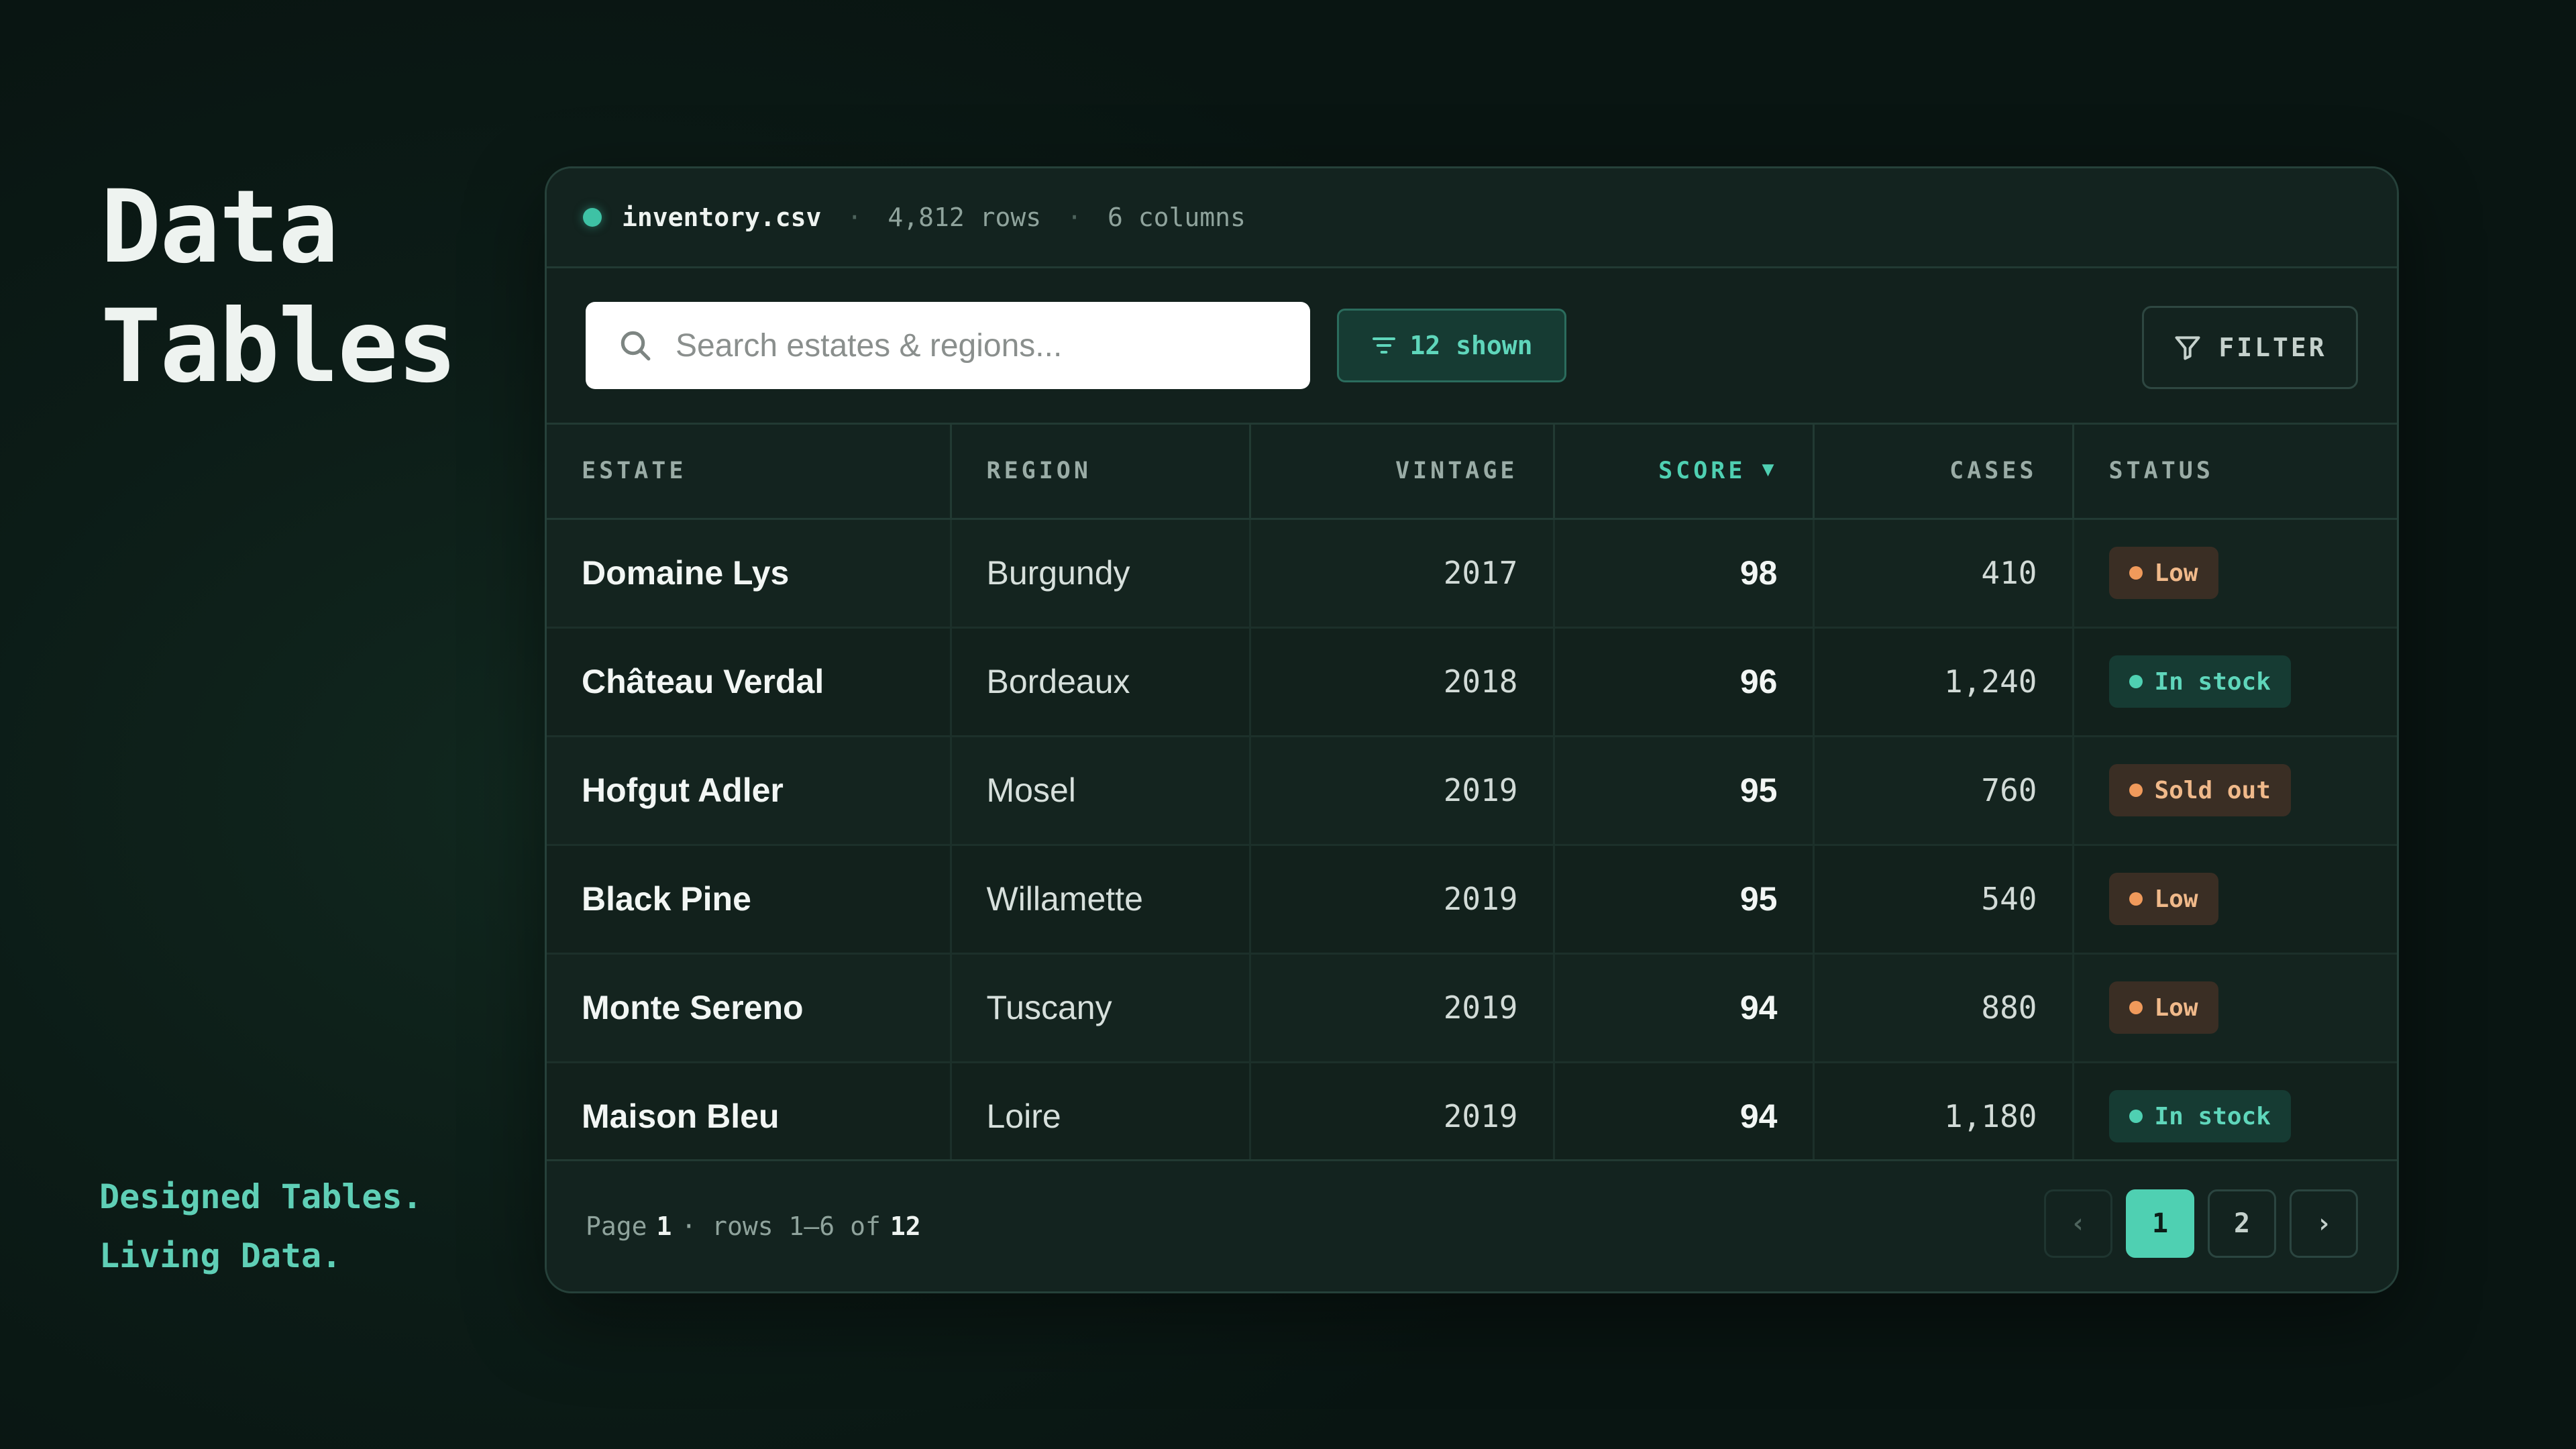  Describe the element at coordinates (1684, 574) in the screenshot. I see `cell-score: 98` at that location.